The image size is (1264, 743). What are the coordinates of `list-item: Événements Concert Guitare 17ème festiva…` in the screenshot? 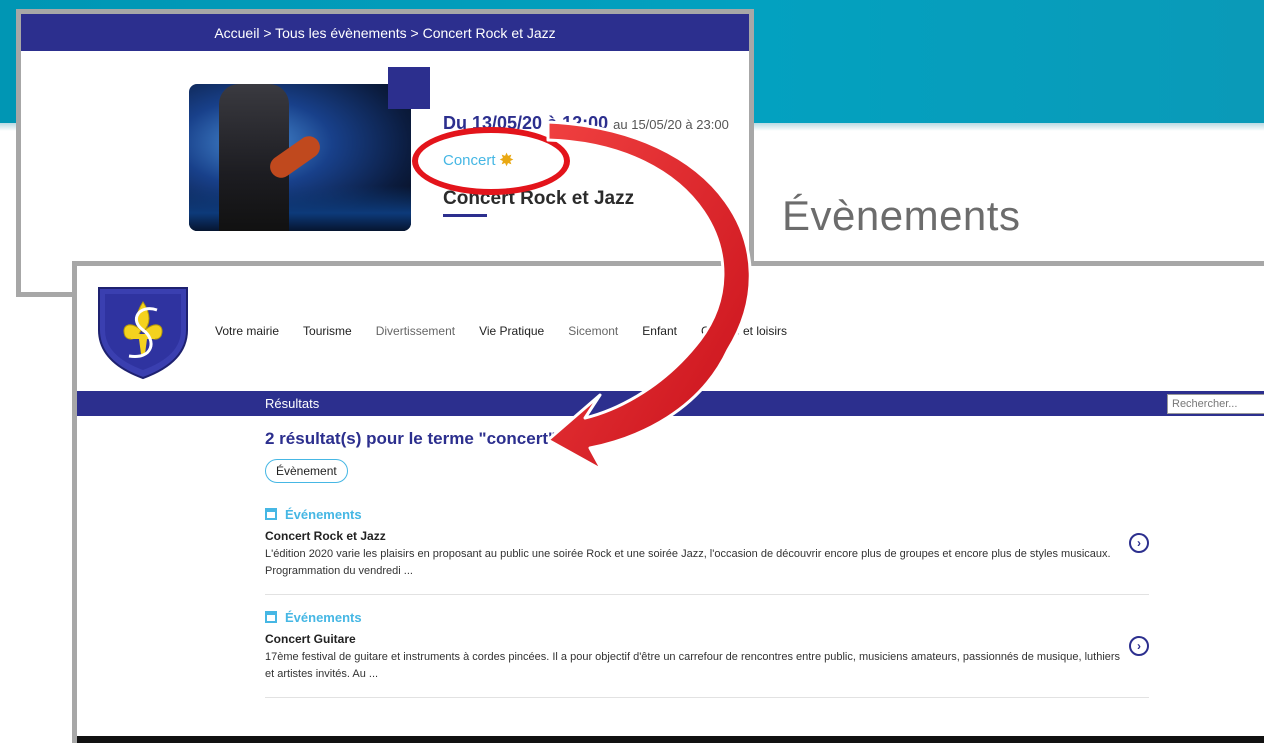 It's located at (707, 653).